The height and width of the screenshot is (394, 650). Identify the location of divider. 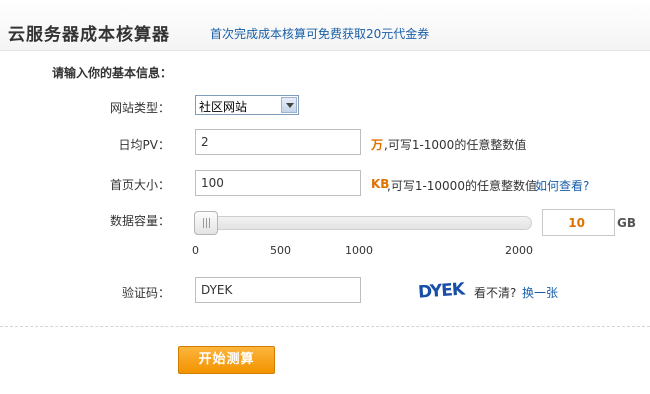
(325, 326).